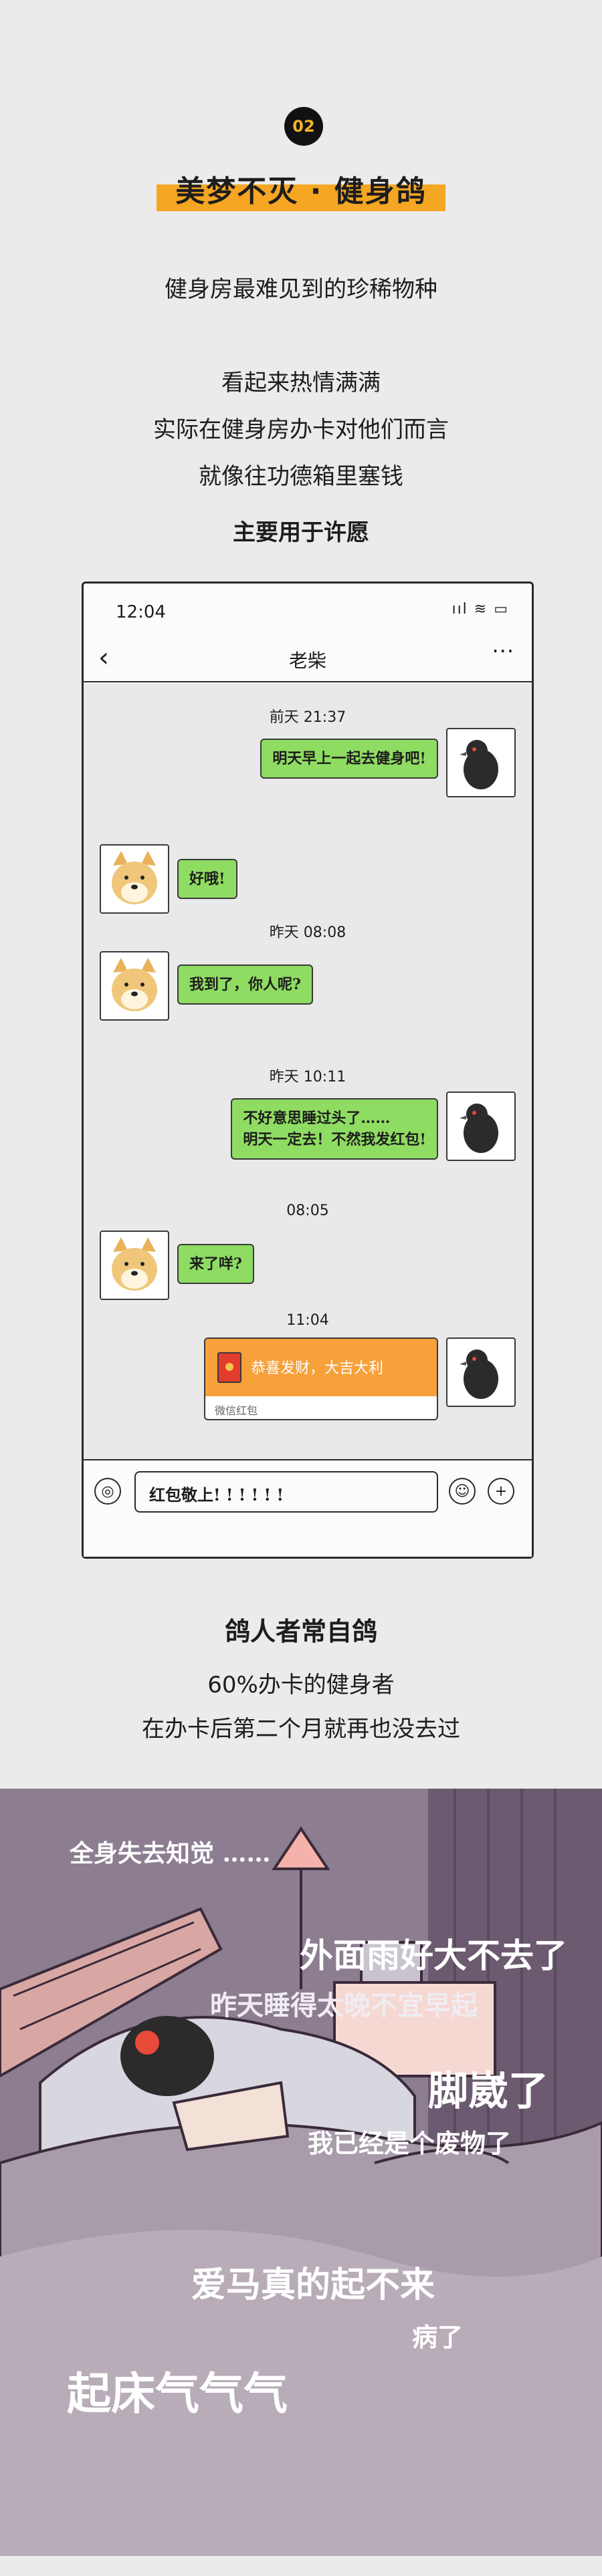 The image size is (602, 2576). I want to click on subtitle: 健身房最难见到的珍稀物种, so click(301, 290).